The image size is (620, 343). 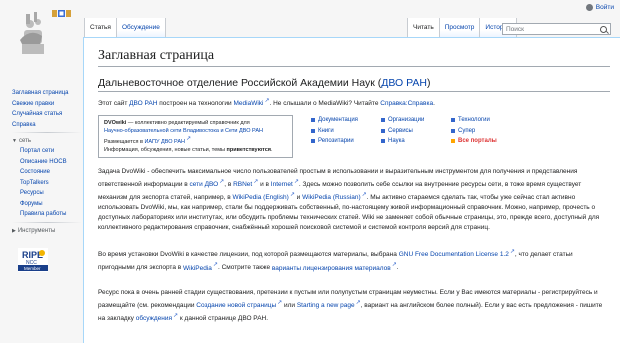 What do you see at coordinates (33, 104) in the screenshot?
I see `sidebar-item-recent-changes: Свежие правки` at bounding box center [33, 104].